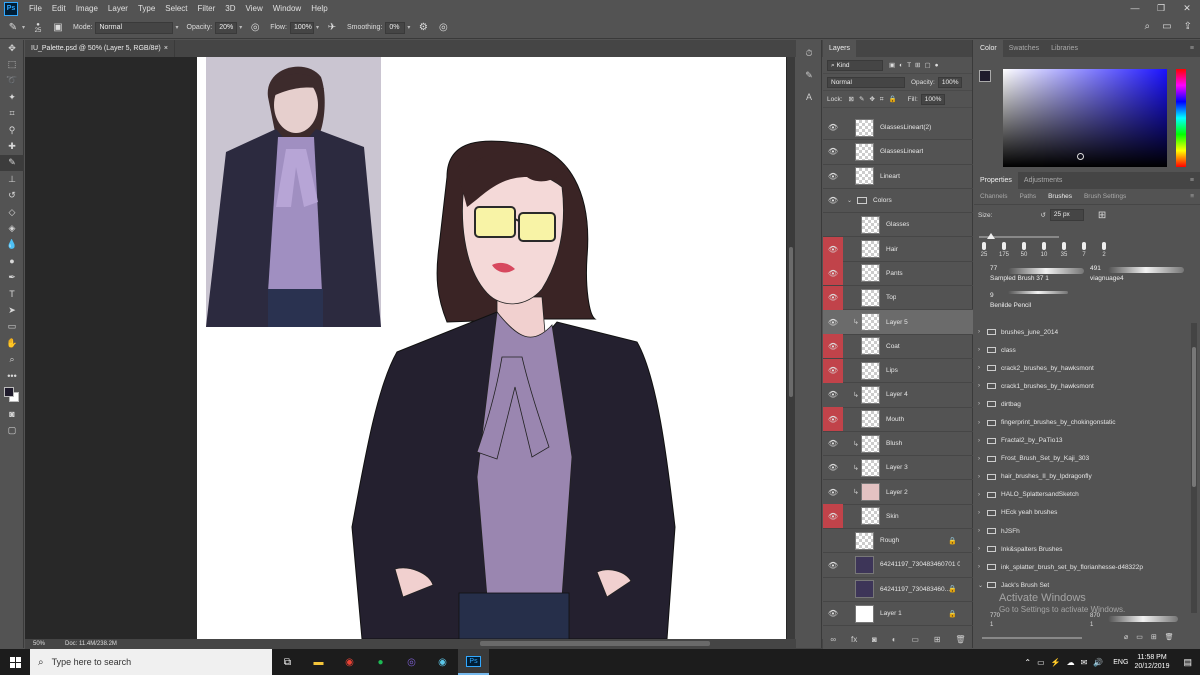 The image size is (1200, 675). I want to click on adjustment-layer-icon: ◐, so click(894, 639).